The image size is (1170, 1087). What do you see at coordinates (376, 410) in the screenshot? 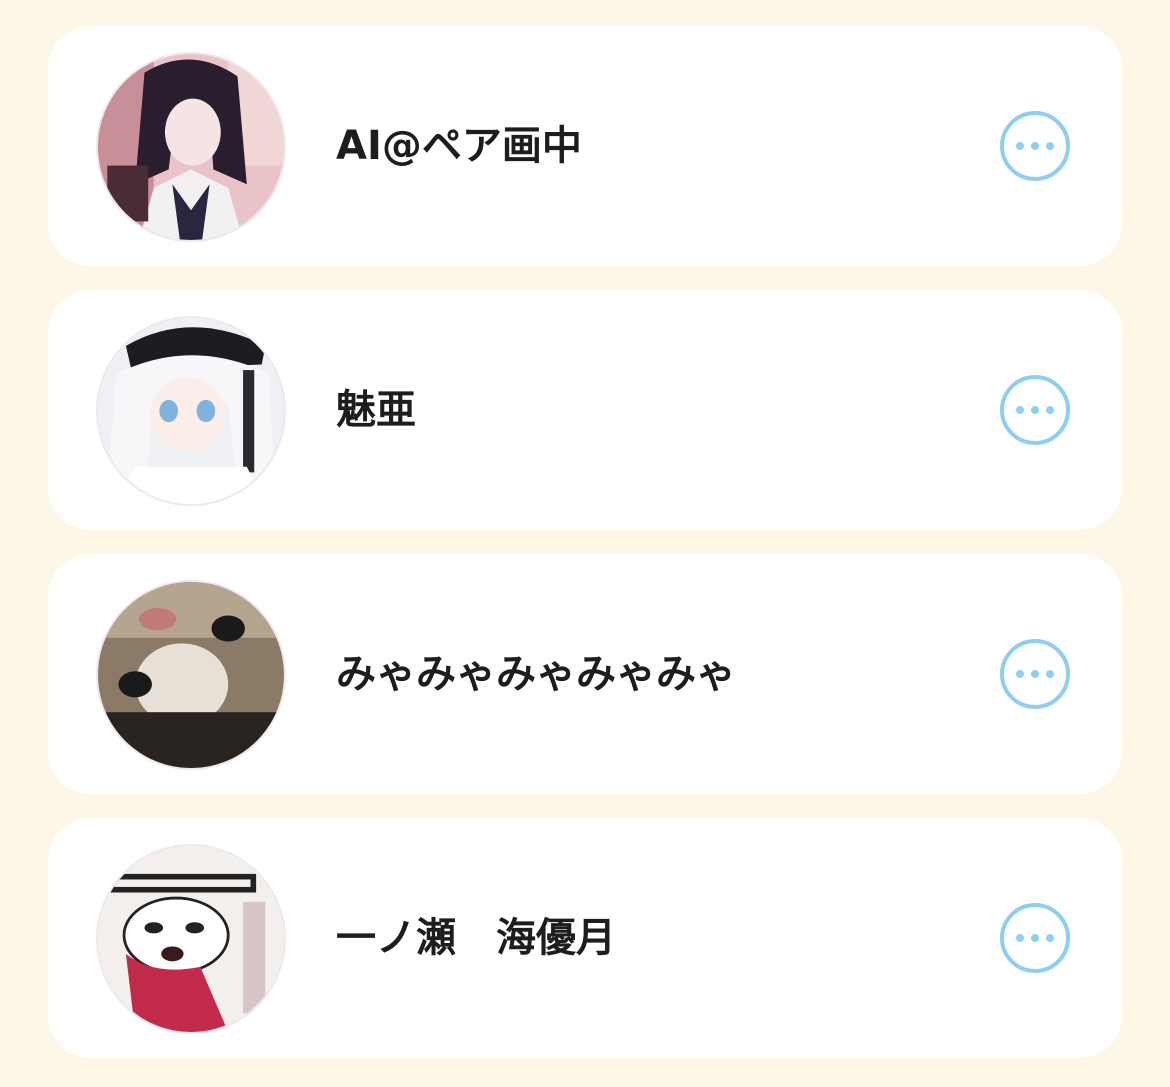
I see `user-name: 魅亜` at bounding box center [376, 410].